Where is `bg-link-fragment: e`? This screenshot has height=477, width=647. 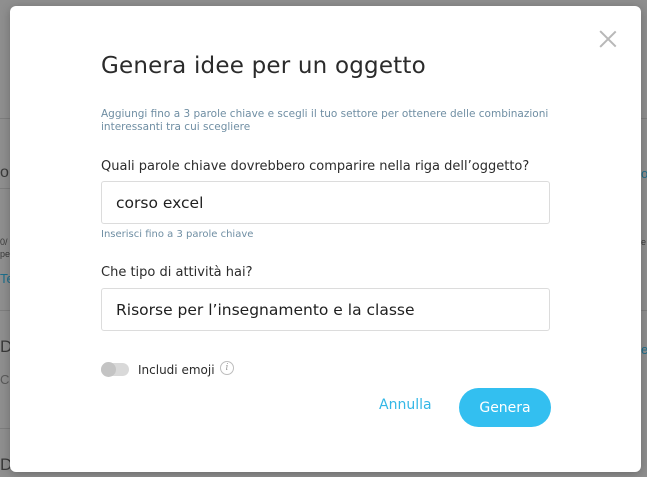 bg-link-fragment: e is located at coordinates (644, 349).